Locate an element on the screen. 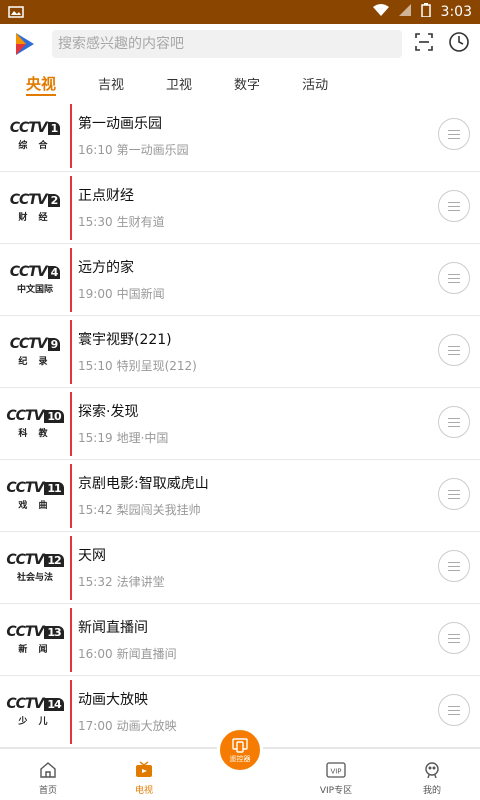 Image resolution: width=480 pixels, height=800 pixels. category-tabs: 央视 吉视 卫视 数字 活动 is located at coordinates (240, 83).